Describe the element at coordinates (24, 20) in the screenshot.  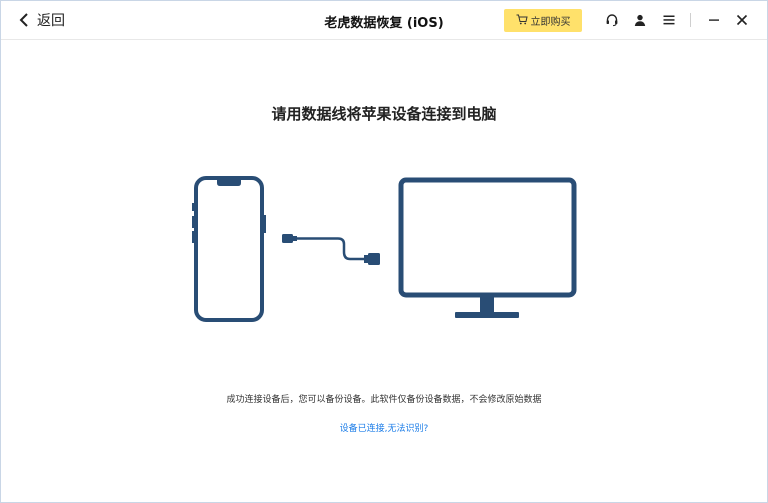
I see `chevron-left-icon` at that location.